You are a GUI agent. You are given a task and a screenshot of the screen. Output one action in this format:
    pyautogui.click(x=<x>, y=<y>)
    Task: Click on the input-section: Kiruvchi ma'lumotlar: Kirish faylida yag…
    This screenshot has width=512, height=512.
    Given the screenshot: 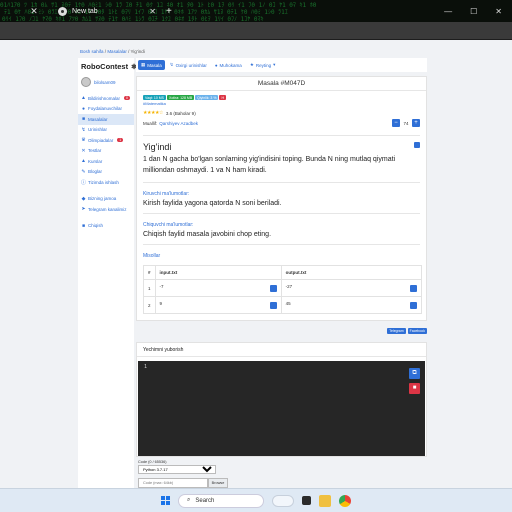 What is the action you would take?
    pyautogui.click(x=281, y=196)
    